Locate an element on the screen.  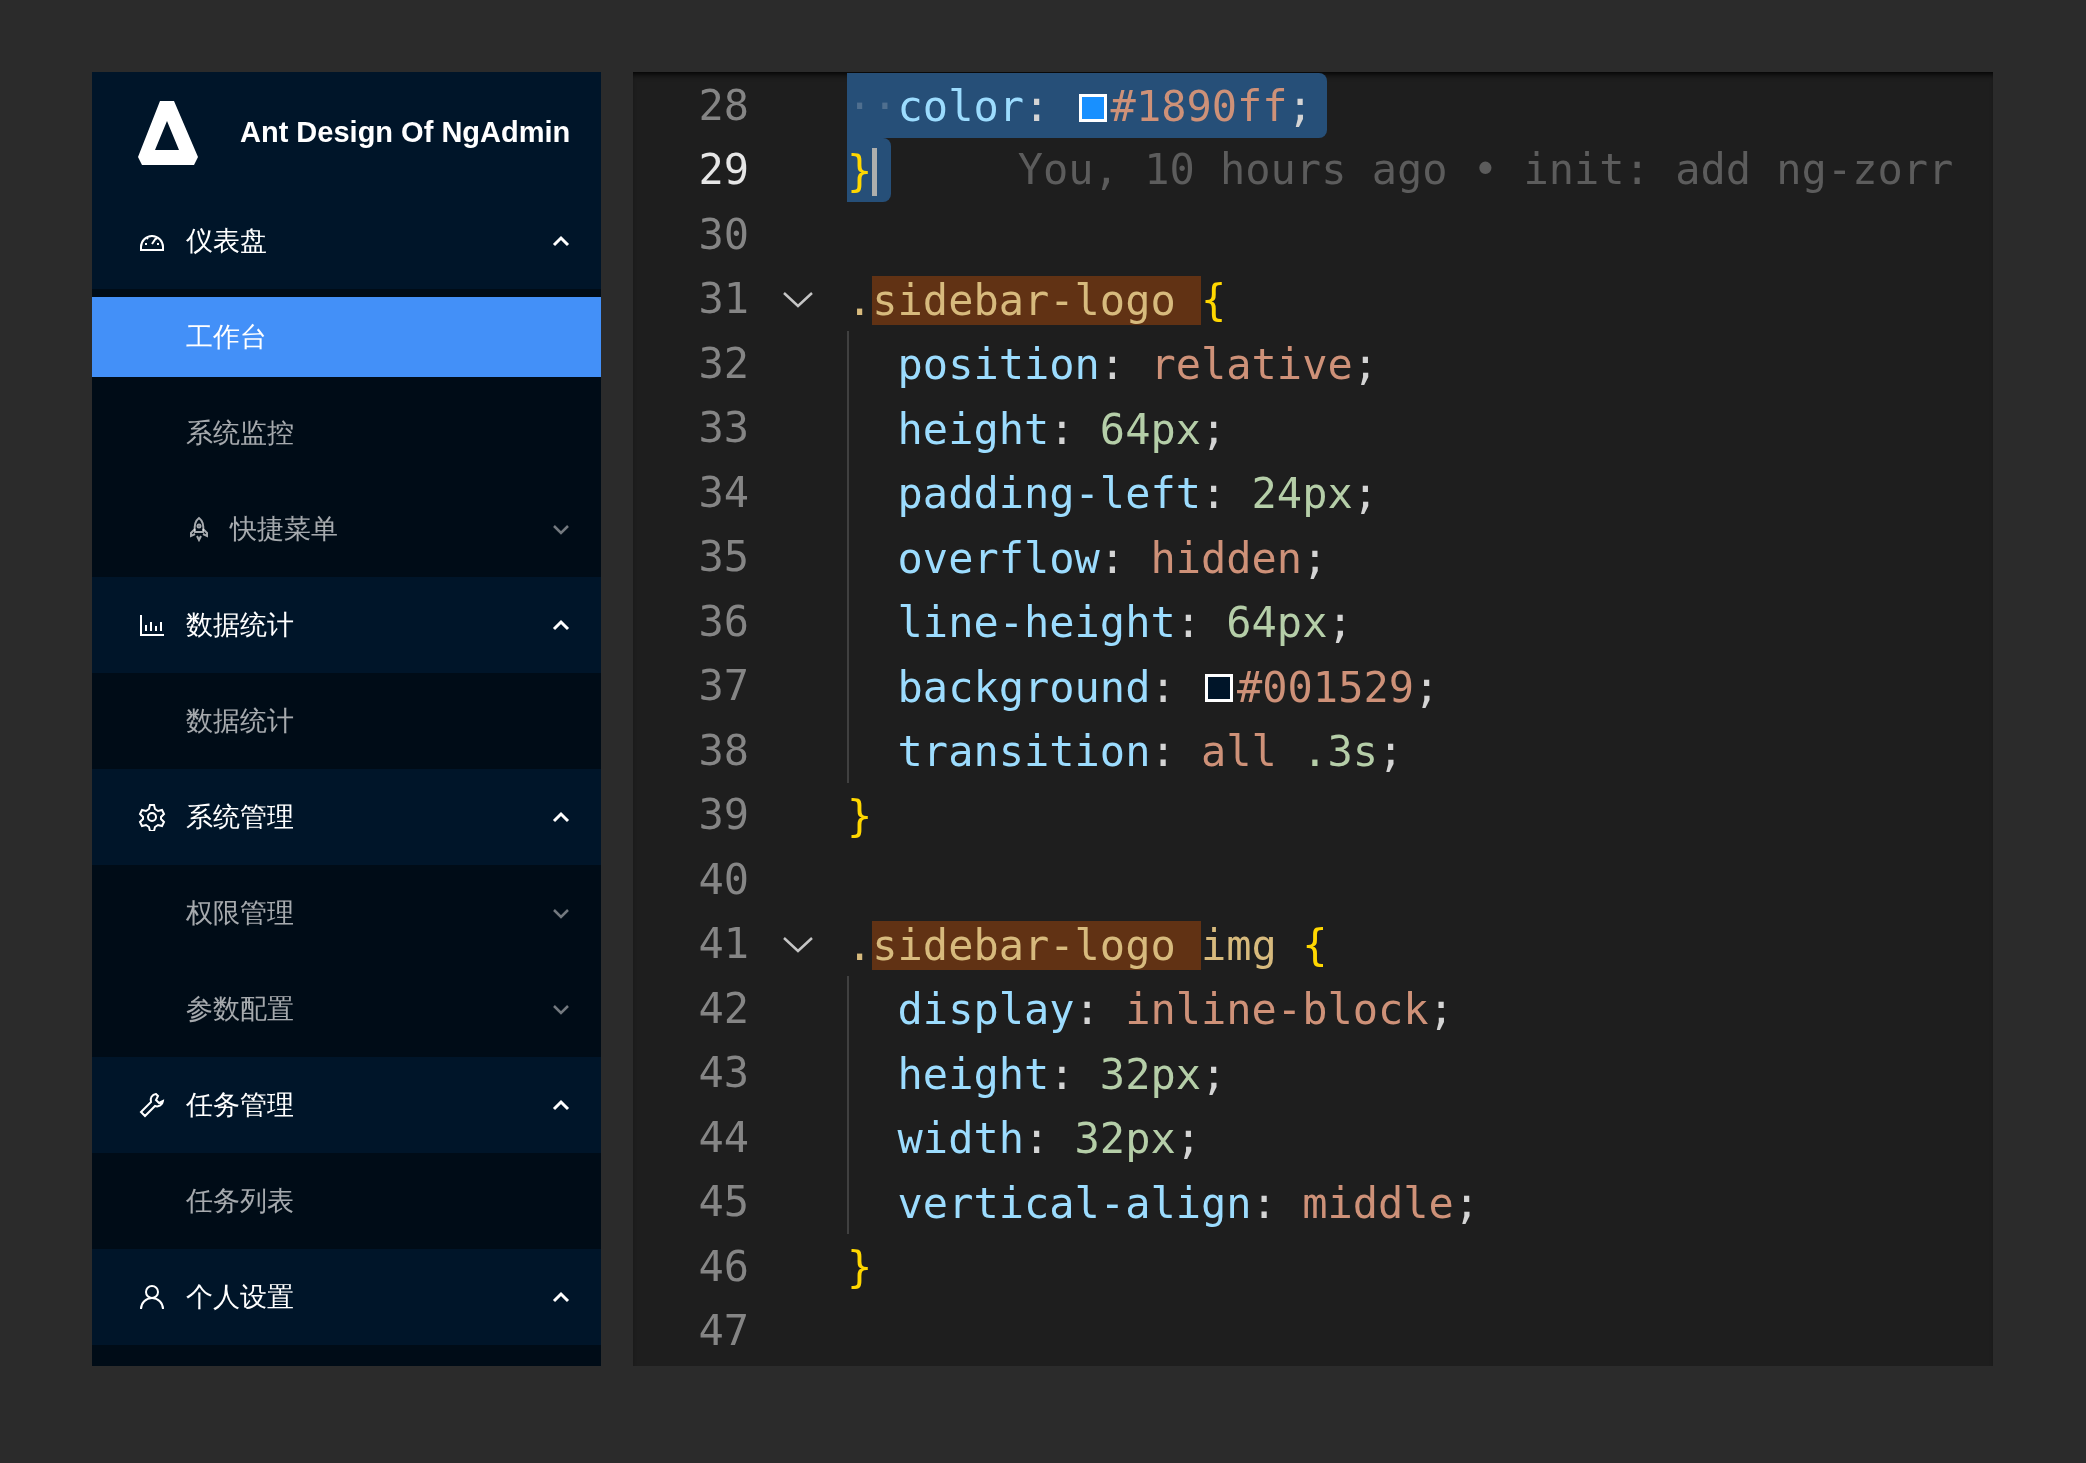
code-token: line-height is located at coordinates (1036, 623).